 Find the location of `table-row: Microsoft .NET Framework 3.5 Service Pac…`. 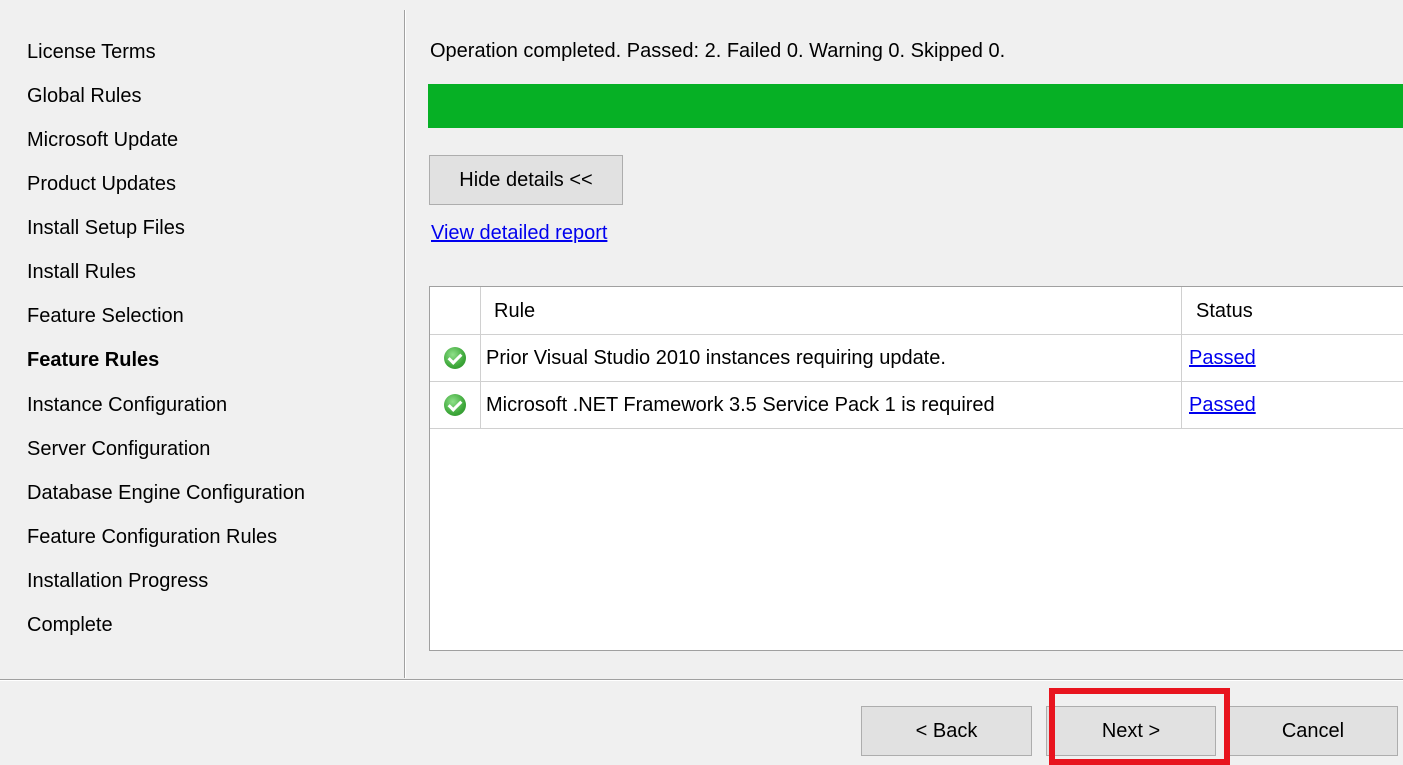

table-row: Microsoft .NET Framework 3.5 Service Pac… is located at coordinates (916, 405).